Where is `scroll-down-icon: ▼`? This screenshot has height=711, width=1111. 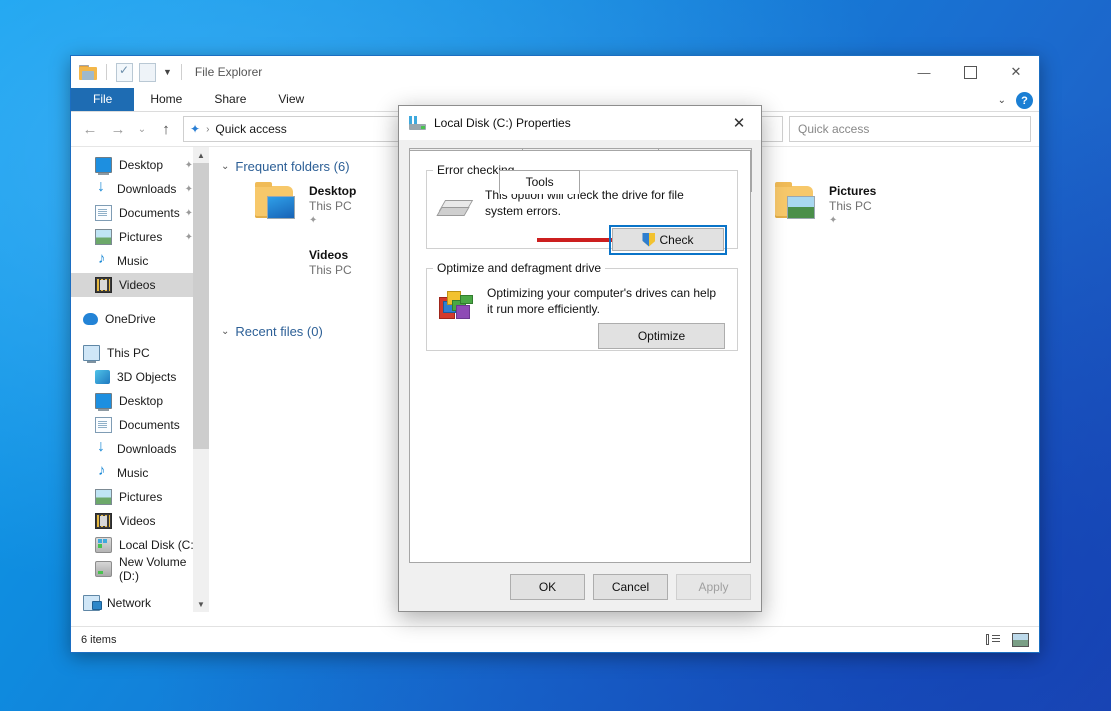 scroll-down-icon: ▼ is located at coordinates (201, 604).